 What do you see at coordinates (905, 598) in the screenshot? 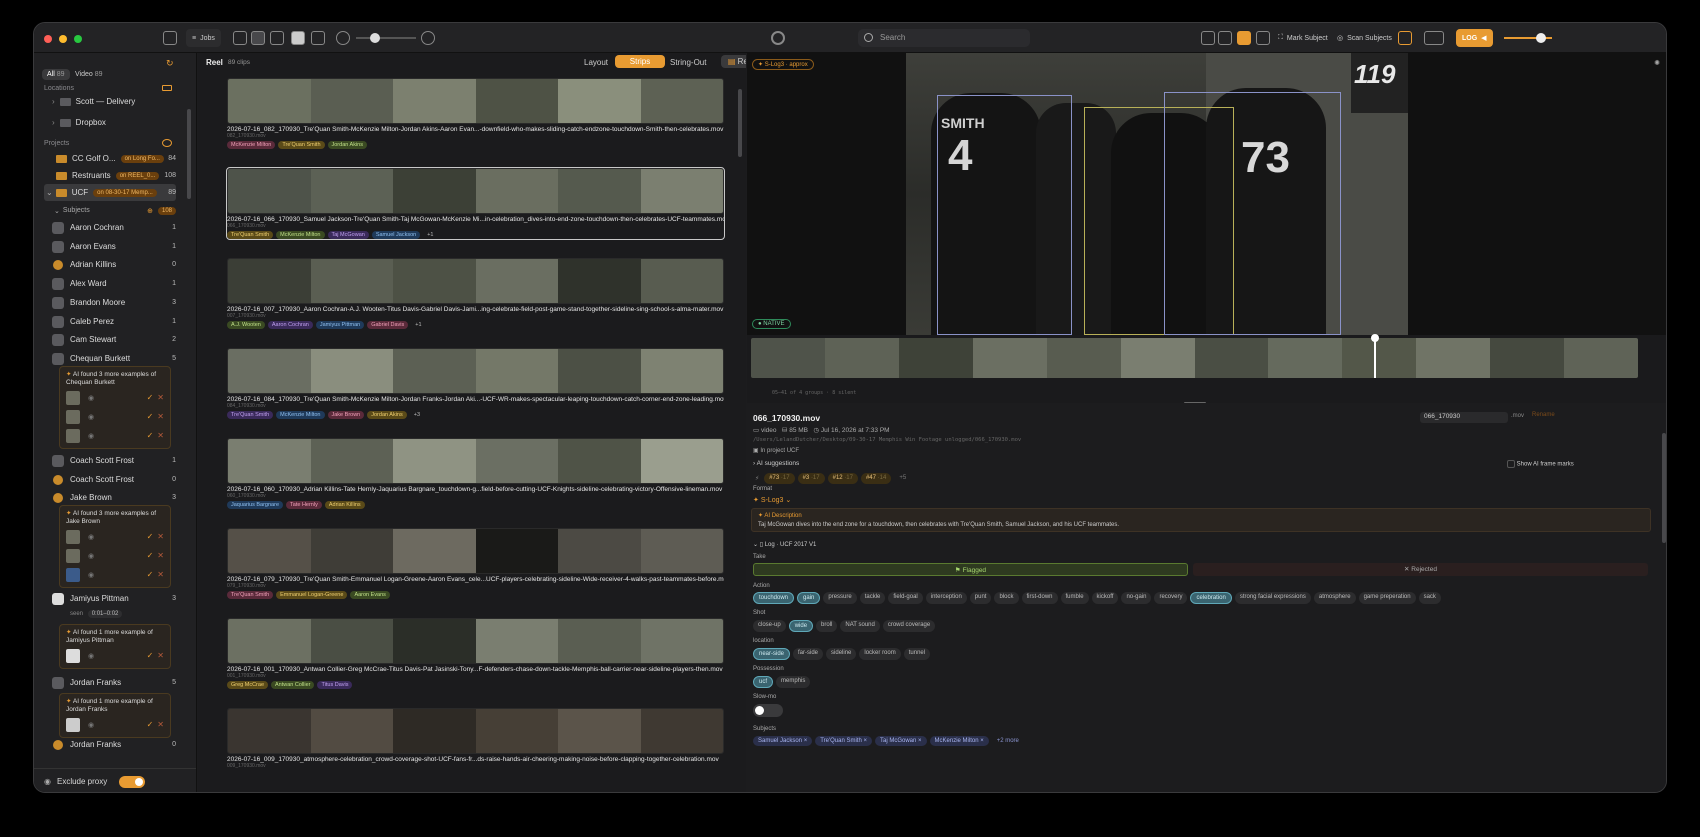
I see `tag-pill: field-goal` at bounding box center [905, 598].